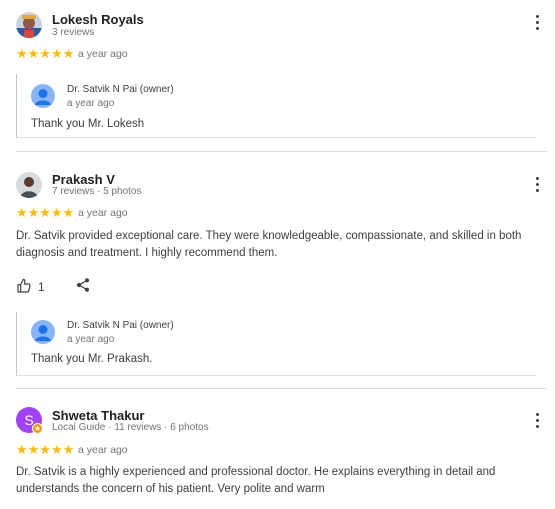 This screenshot has height=509, width=555. What do you see at coordinates (53, 287) in the screenshot?
I see `review-actions: 1` at bounding box center [53, 287].